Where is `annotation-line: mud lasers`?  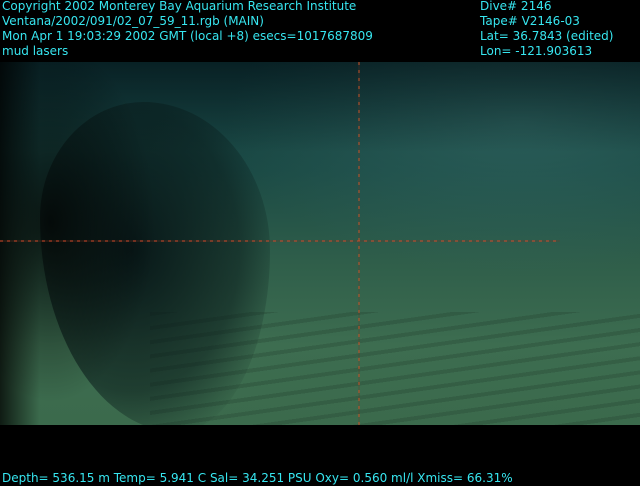
annotation-line: mud lasers is located at coordinates (35, 51).